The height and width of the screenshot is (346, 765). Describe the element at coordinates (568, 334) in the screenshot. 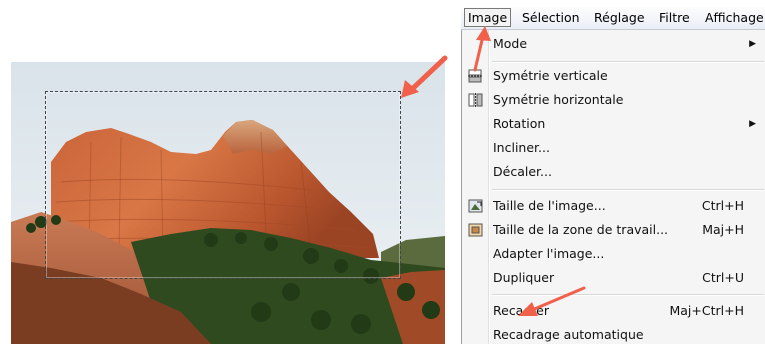

I see `menu-item-label: Recadrage automatique` at that location.